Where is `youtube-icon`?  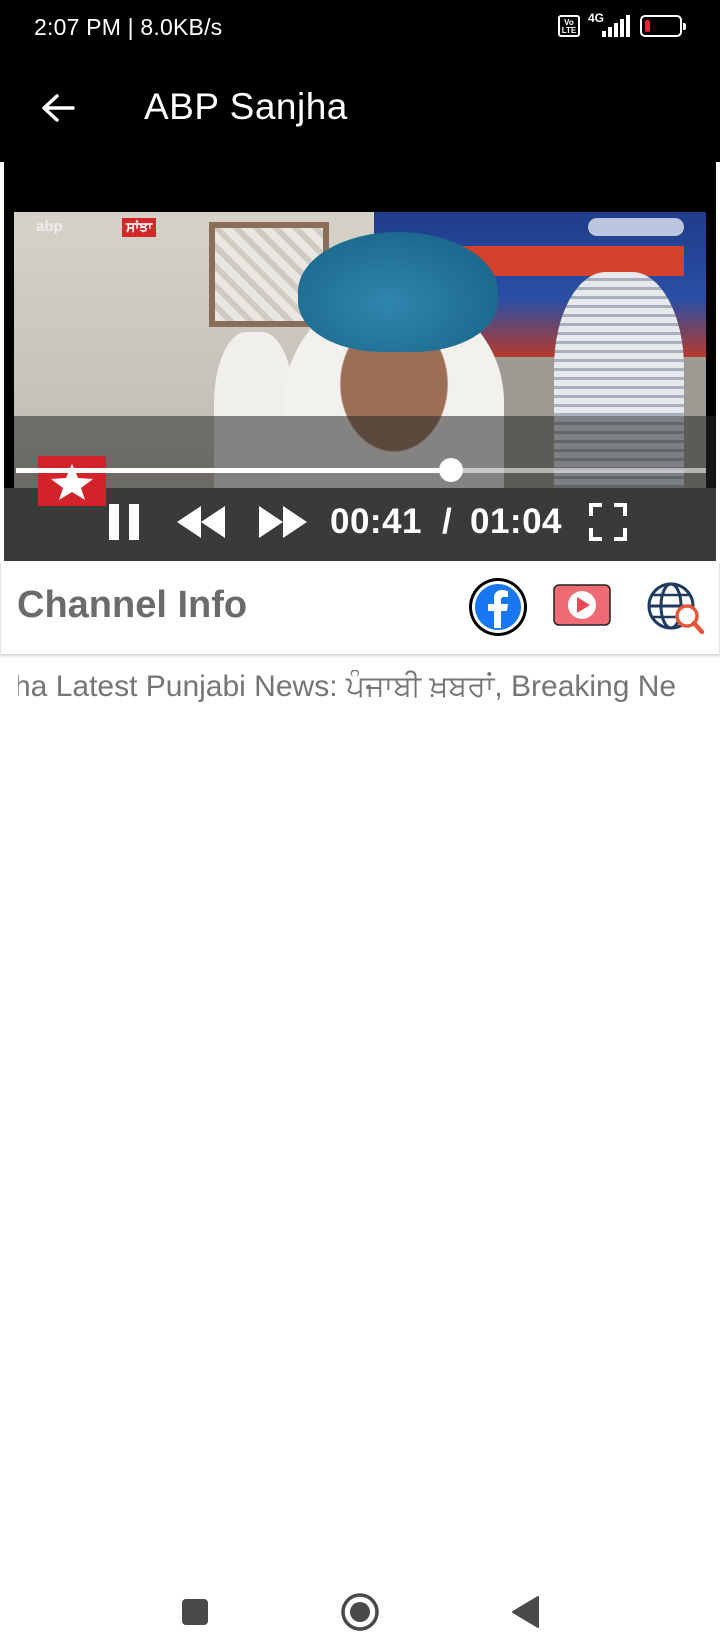
youtube-icon is located at coordinates (582, 605).